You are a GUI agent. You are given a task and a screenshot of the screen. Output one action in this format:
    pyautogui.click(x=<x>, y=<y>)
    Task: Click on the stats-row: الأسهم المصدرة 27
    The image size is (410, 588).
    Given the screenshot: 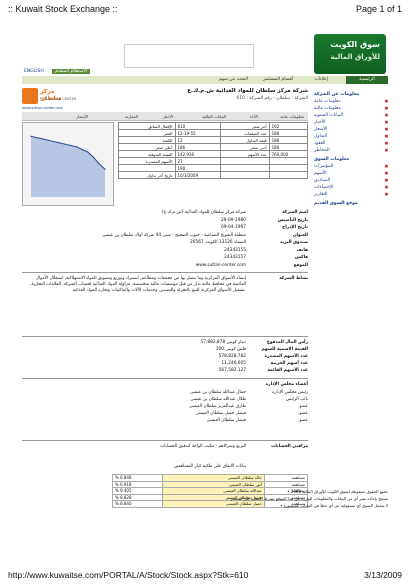 What is the action you would take?
    pyautogui.click(x=213, y=161)
    